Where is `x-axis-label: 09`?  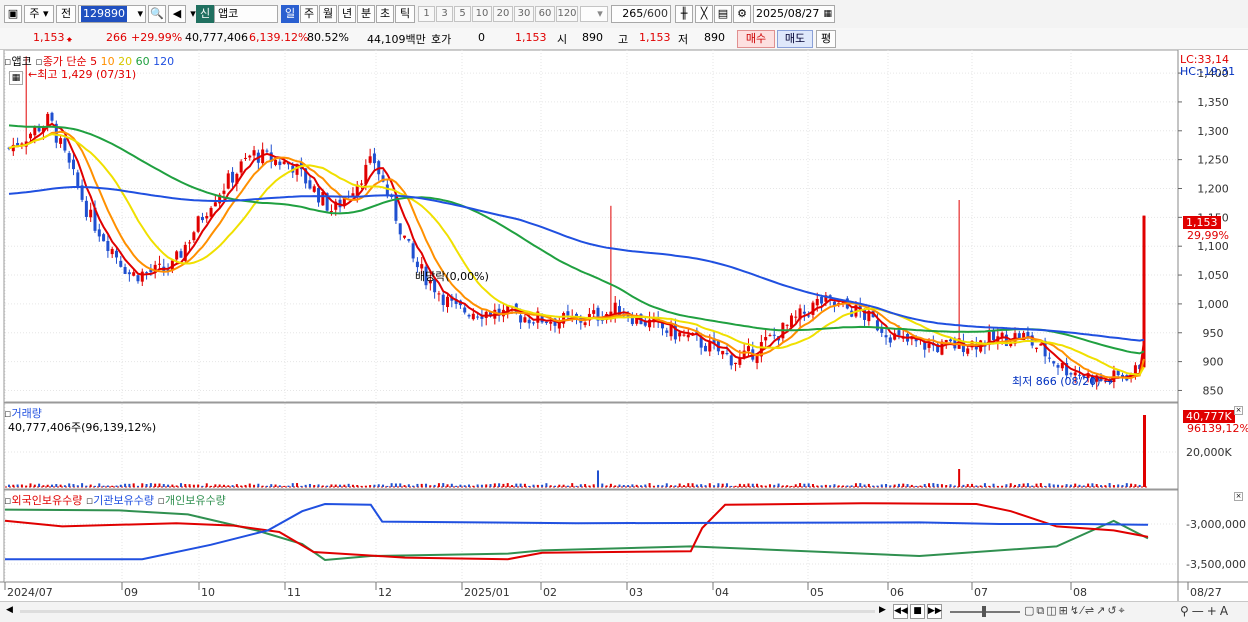 x-axis-label: 09 is located at coordinates (131, 592).